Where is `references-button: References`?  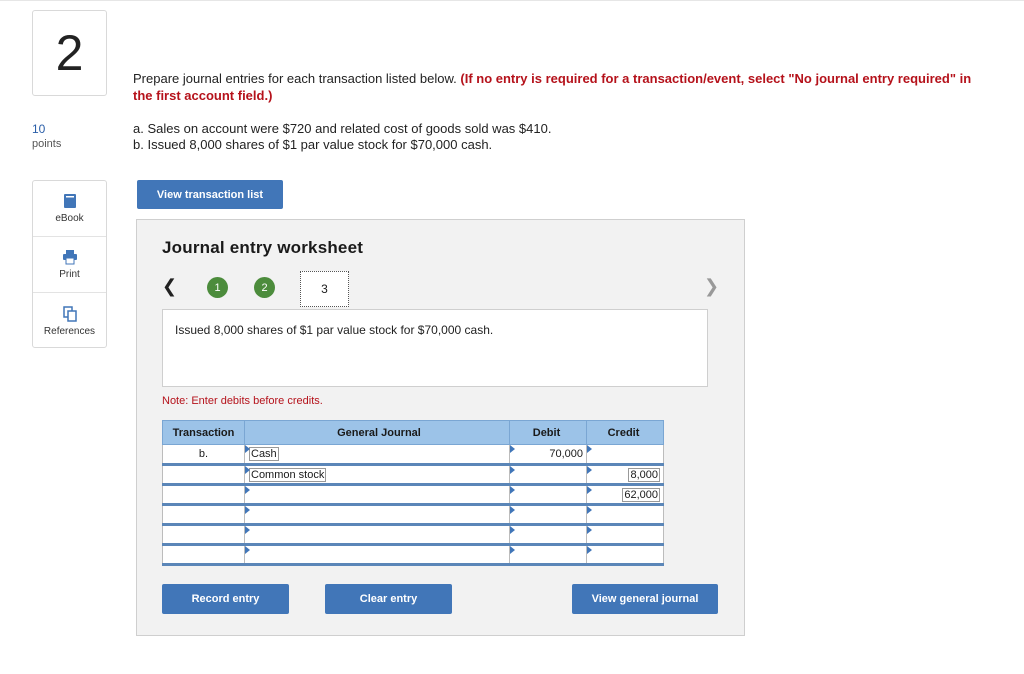 references-button: References is located at coordinates (69, 321).